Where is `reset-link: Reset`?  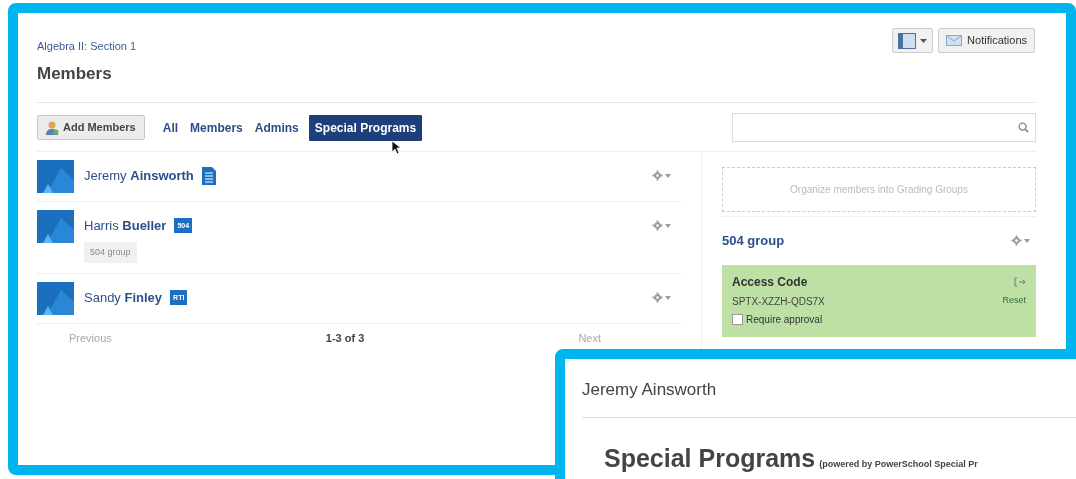
reset-link: Reset is located at coordinates (1014, 301).